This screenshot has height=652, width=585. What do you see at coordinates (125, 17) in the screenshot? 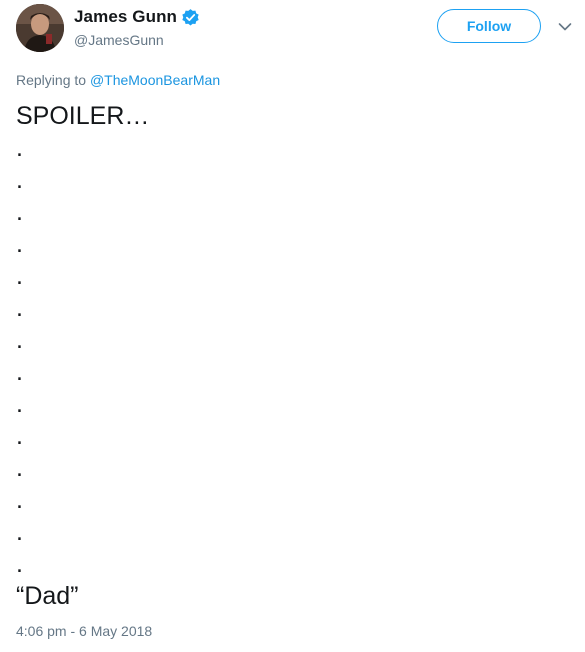
I see `author-name: James Gunn` at bounding box center [125, 17].